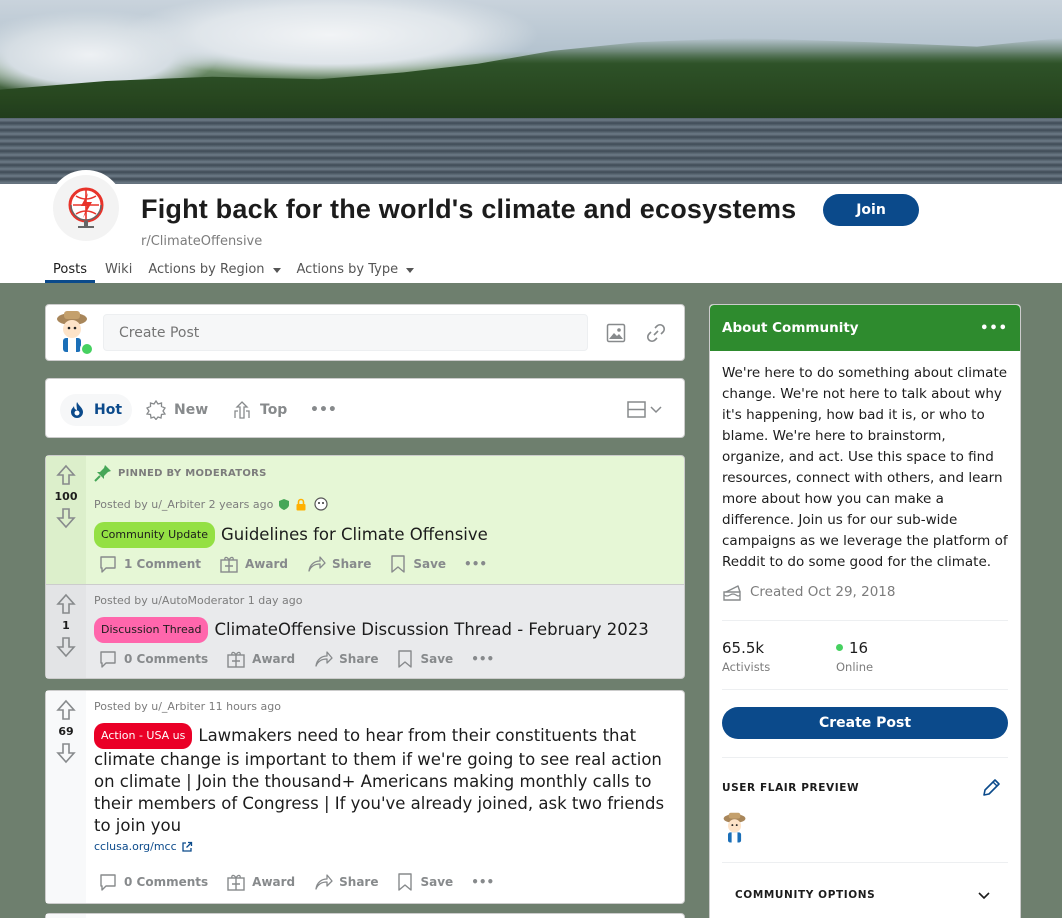  Describe the element at coordinates (365, 915) in the screenshot. I see `post-card` at that location.